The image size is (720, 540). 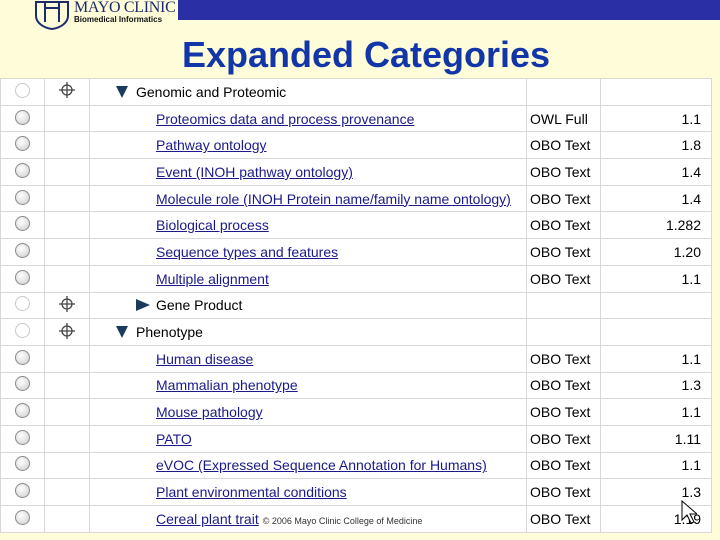 What do you see at coordinates (179, 279) in the screenshot?
I see `ontology-link: Multiple alignment` at bounding box center [179, 279].